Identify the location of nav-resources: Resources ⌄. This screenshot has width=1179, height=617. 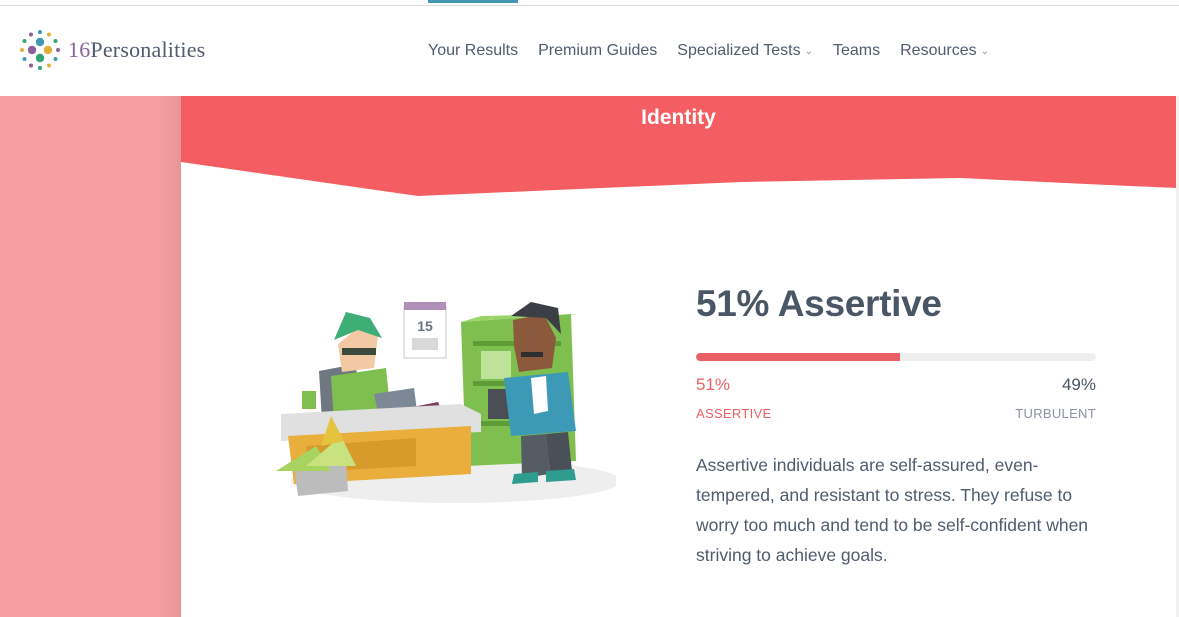
(944, 51).